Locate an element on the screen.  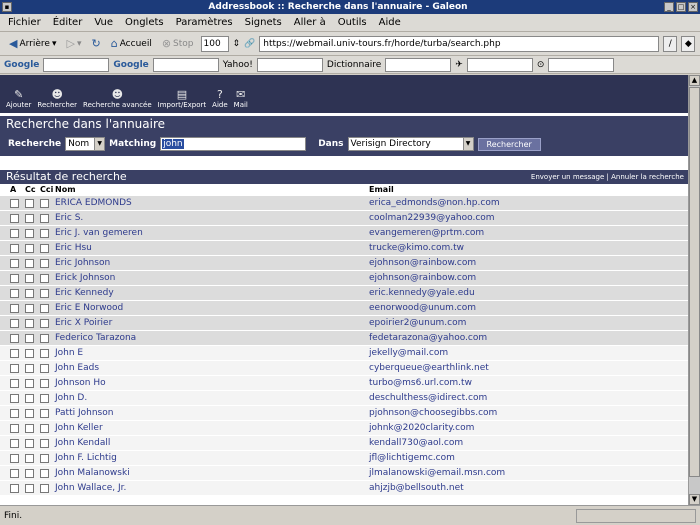
sncf-input is located at coordinates (499, 64).